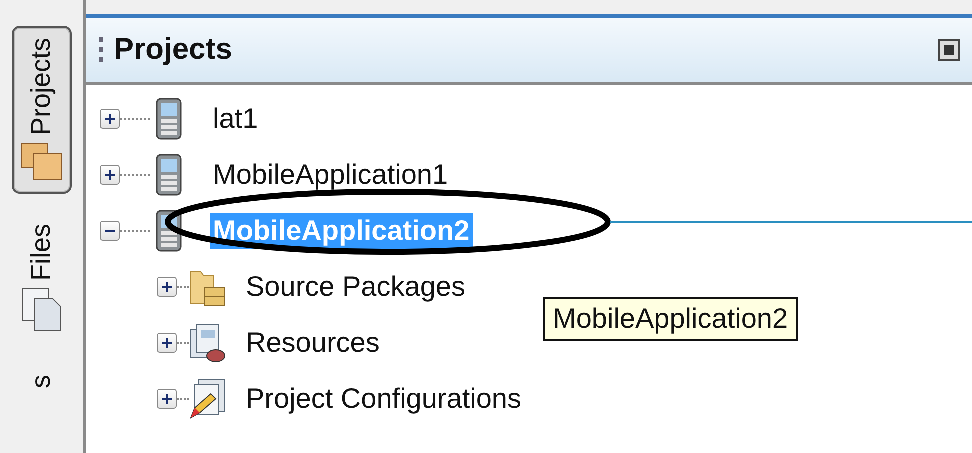  What do you see at coordinates (41, 278) in the screenshot?
I see `side-tab: Files` at bounding box center [41, 278].